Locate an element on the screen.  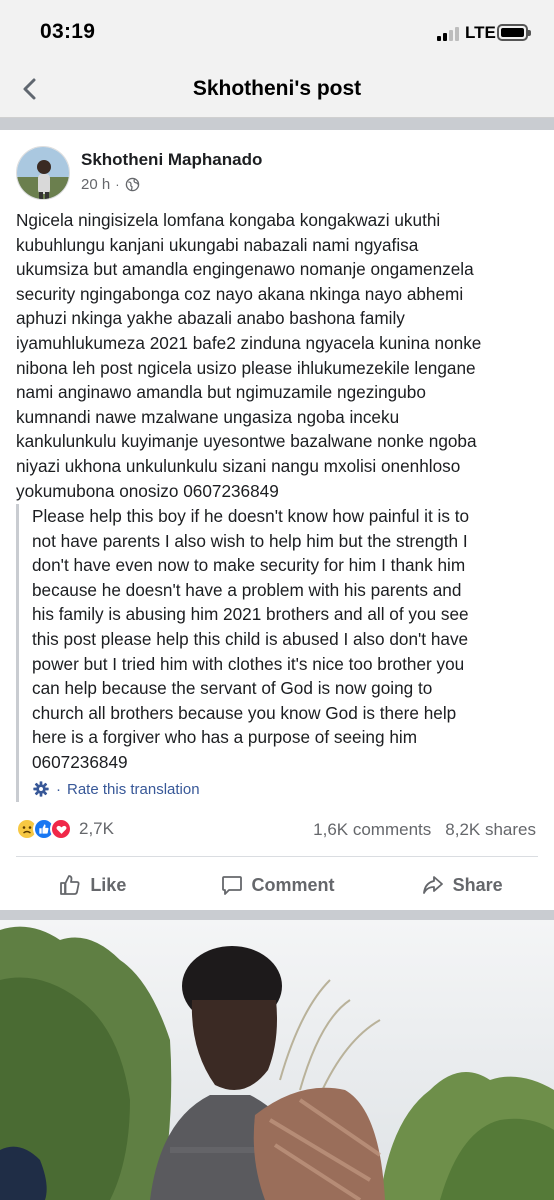
avatar-image is located at coordinates (43, 173).